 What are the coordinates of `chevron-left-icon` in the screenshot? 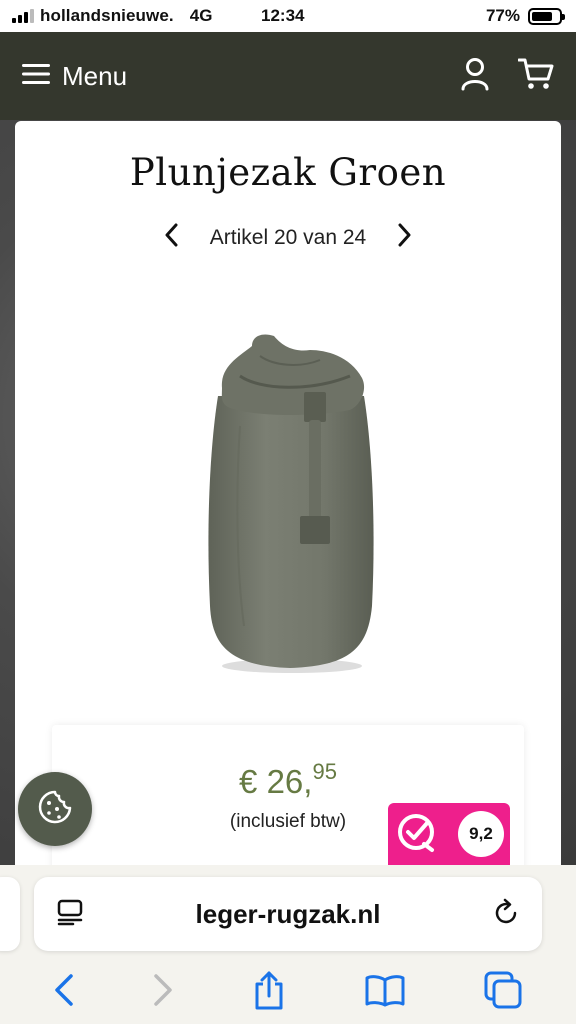 It's located at (171, 238).